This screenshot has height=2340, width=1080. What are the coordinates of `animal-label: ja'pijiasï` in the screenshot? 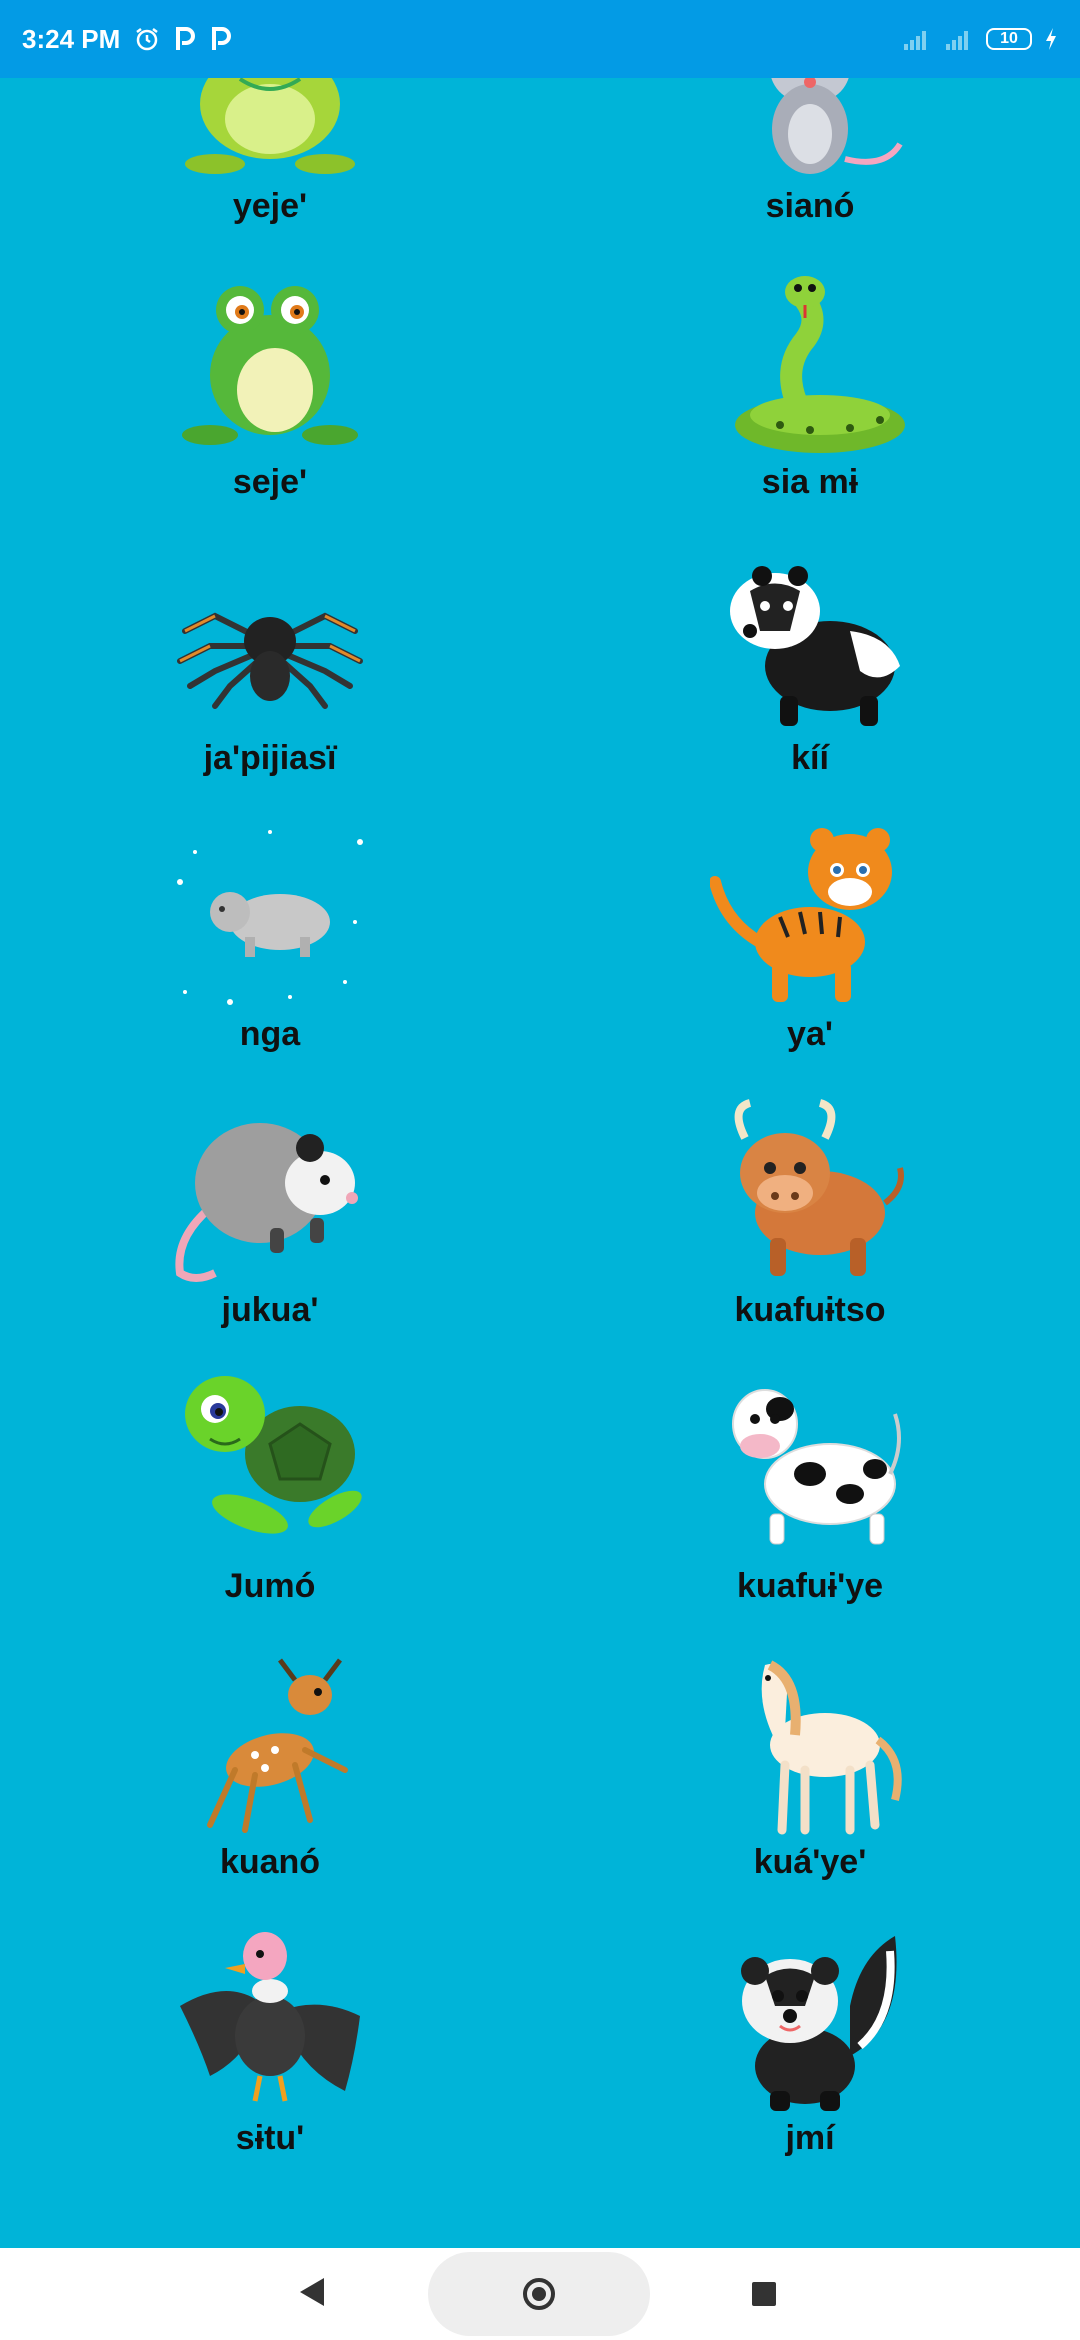 It's located at (270, 758).